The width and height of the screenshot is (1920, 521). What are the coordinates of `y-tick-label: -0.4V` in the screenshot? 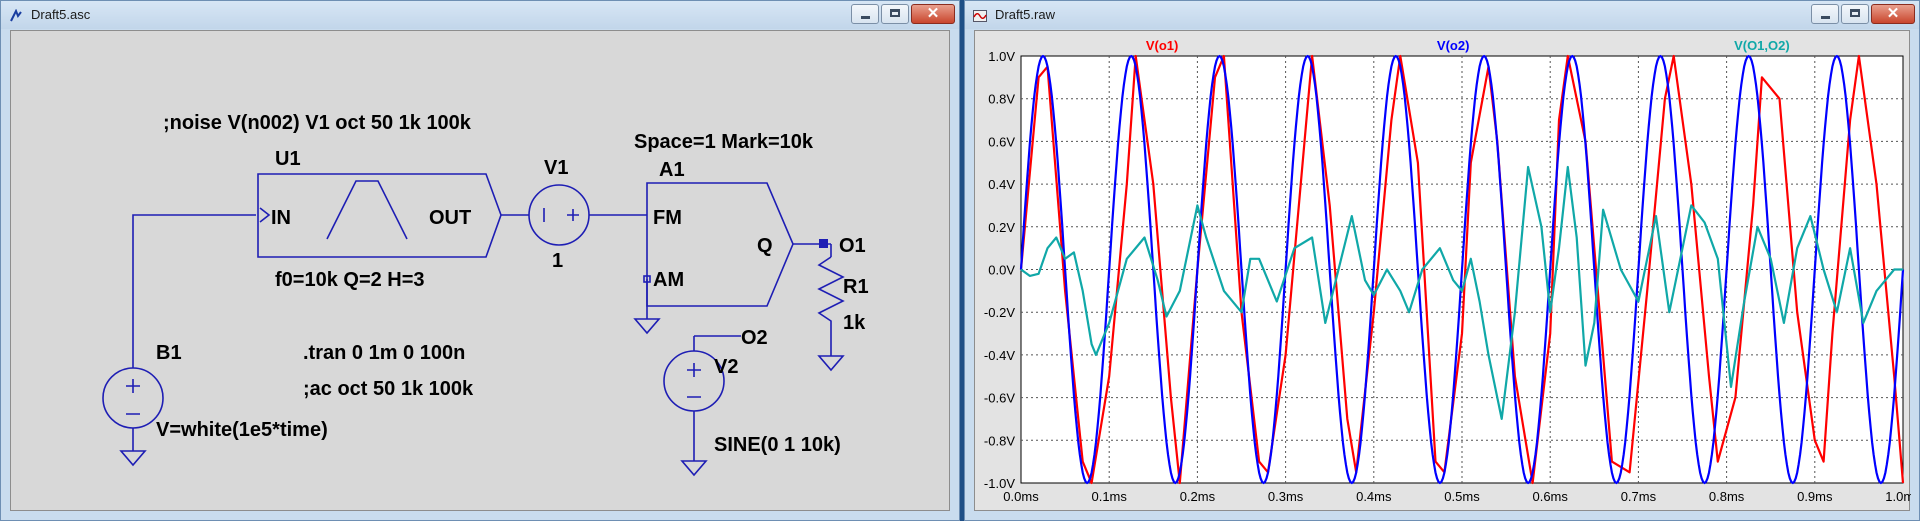 It's located at (999, 355).